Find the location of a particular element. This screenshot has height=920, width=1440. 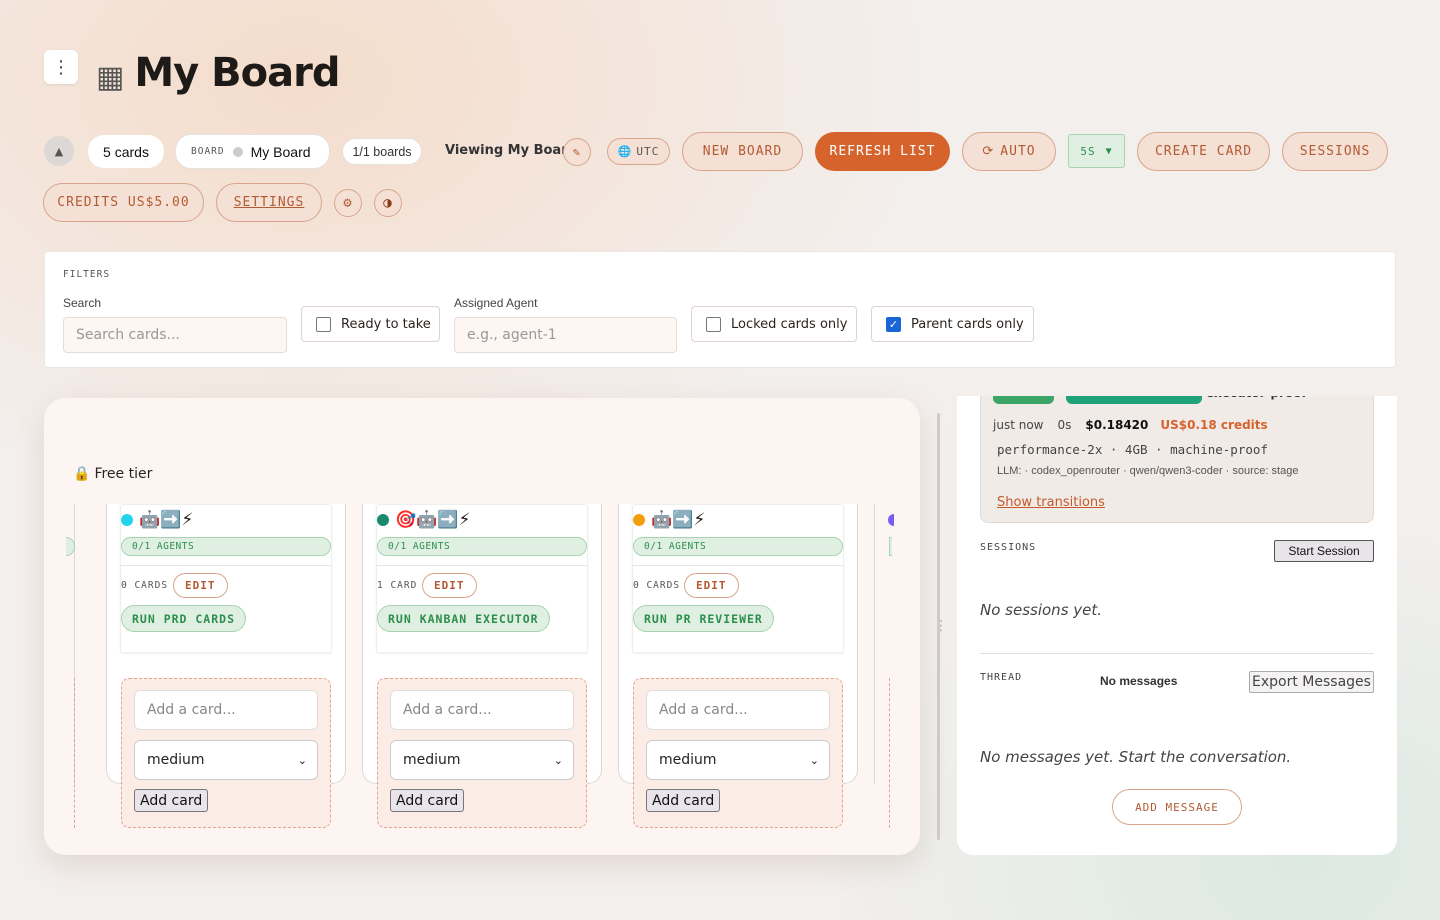

new-board-button: NEW BOARD is located at coordinates (742, 151).